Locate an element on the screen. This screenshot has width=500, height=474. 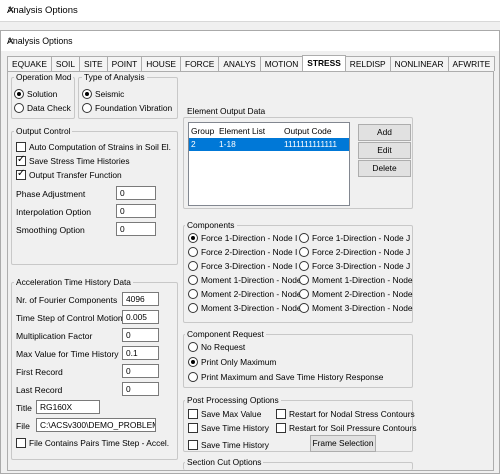
auto-strain-checkbox: Auto Computation of Strains in Soil El. is located at coordinates (93, 147).